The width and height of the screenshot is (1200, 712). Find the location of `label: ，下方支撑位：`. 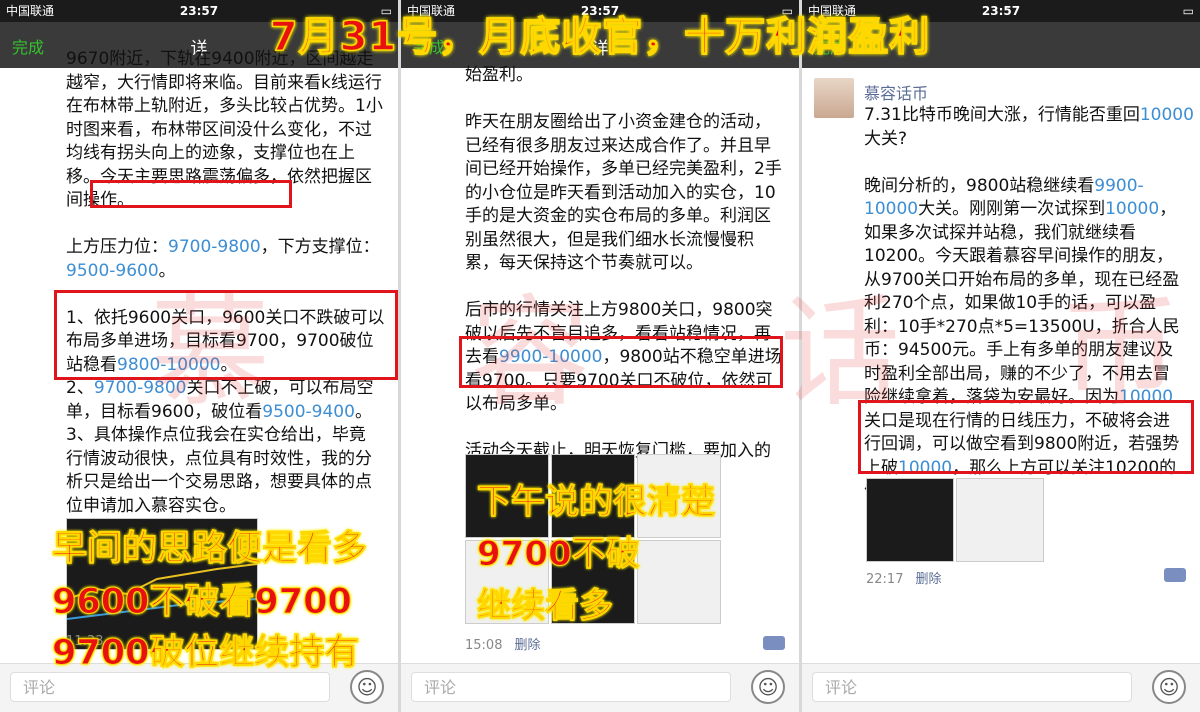

label: ，下方支撑位： is located at coordinates (320, 247).